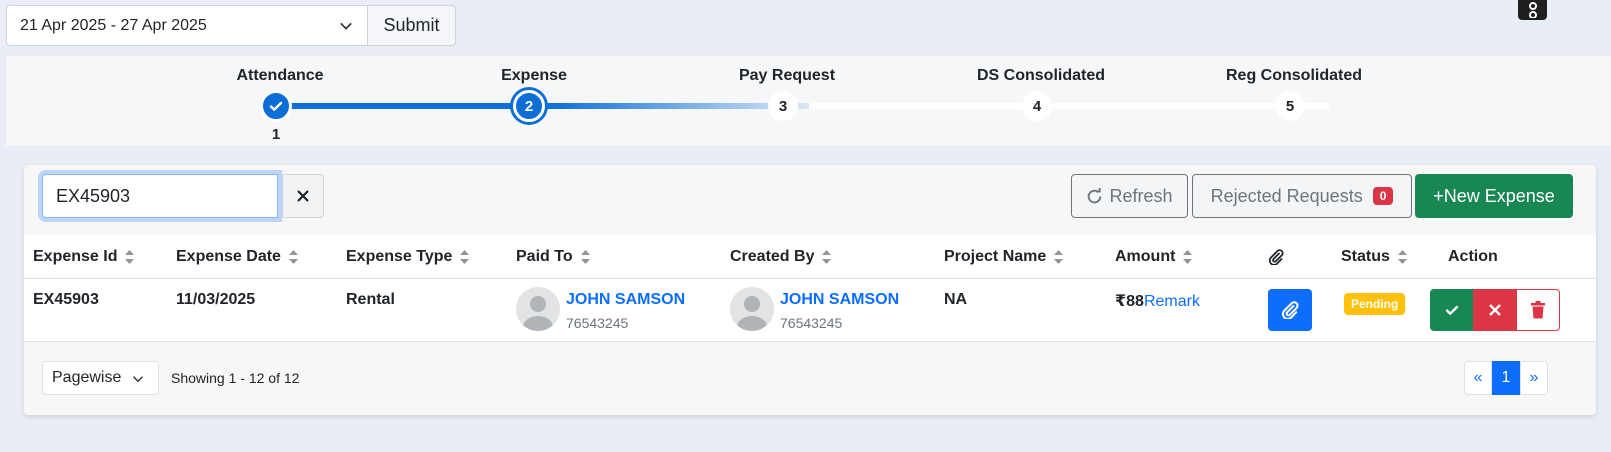 The image size is (1611, 452). Describe the element at coordinates (1365, 256) in the screenshot. I see `header-label: Status` at that location.